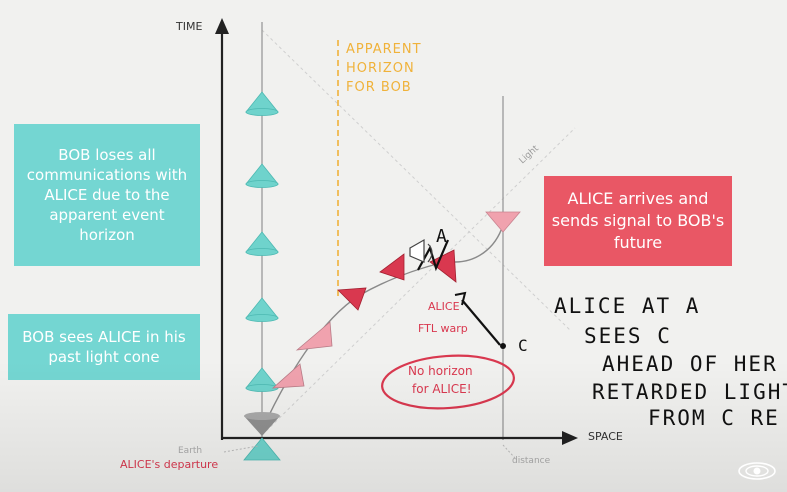  Describe the element at coordinates (605, 436) in the screenshot. I see `space-axis-label: SPACE` at that location.